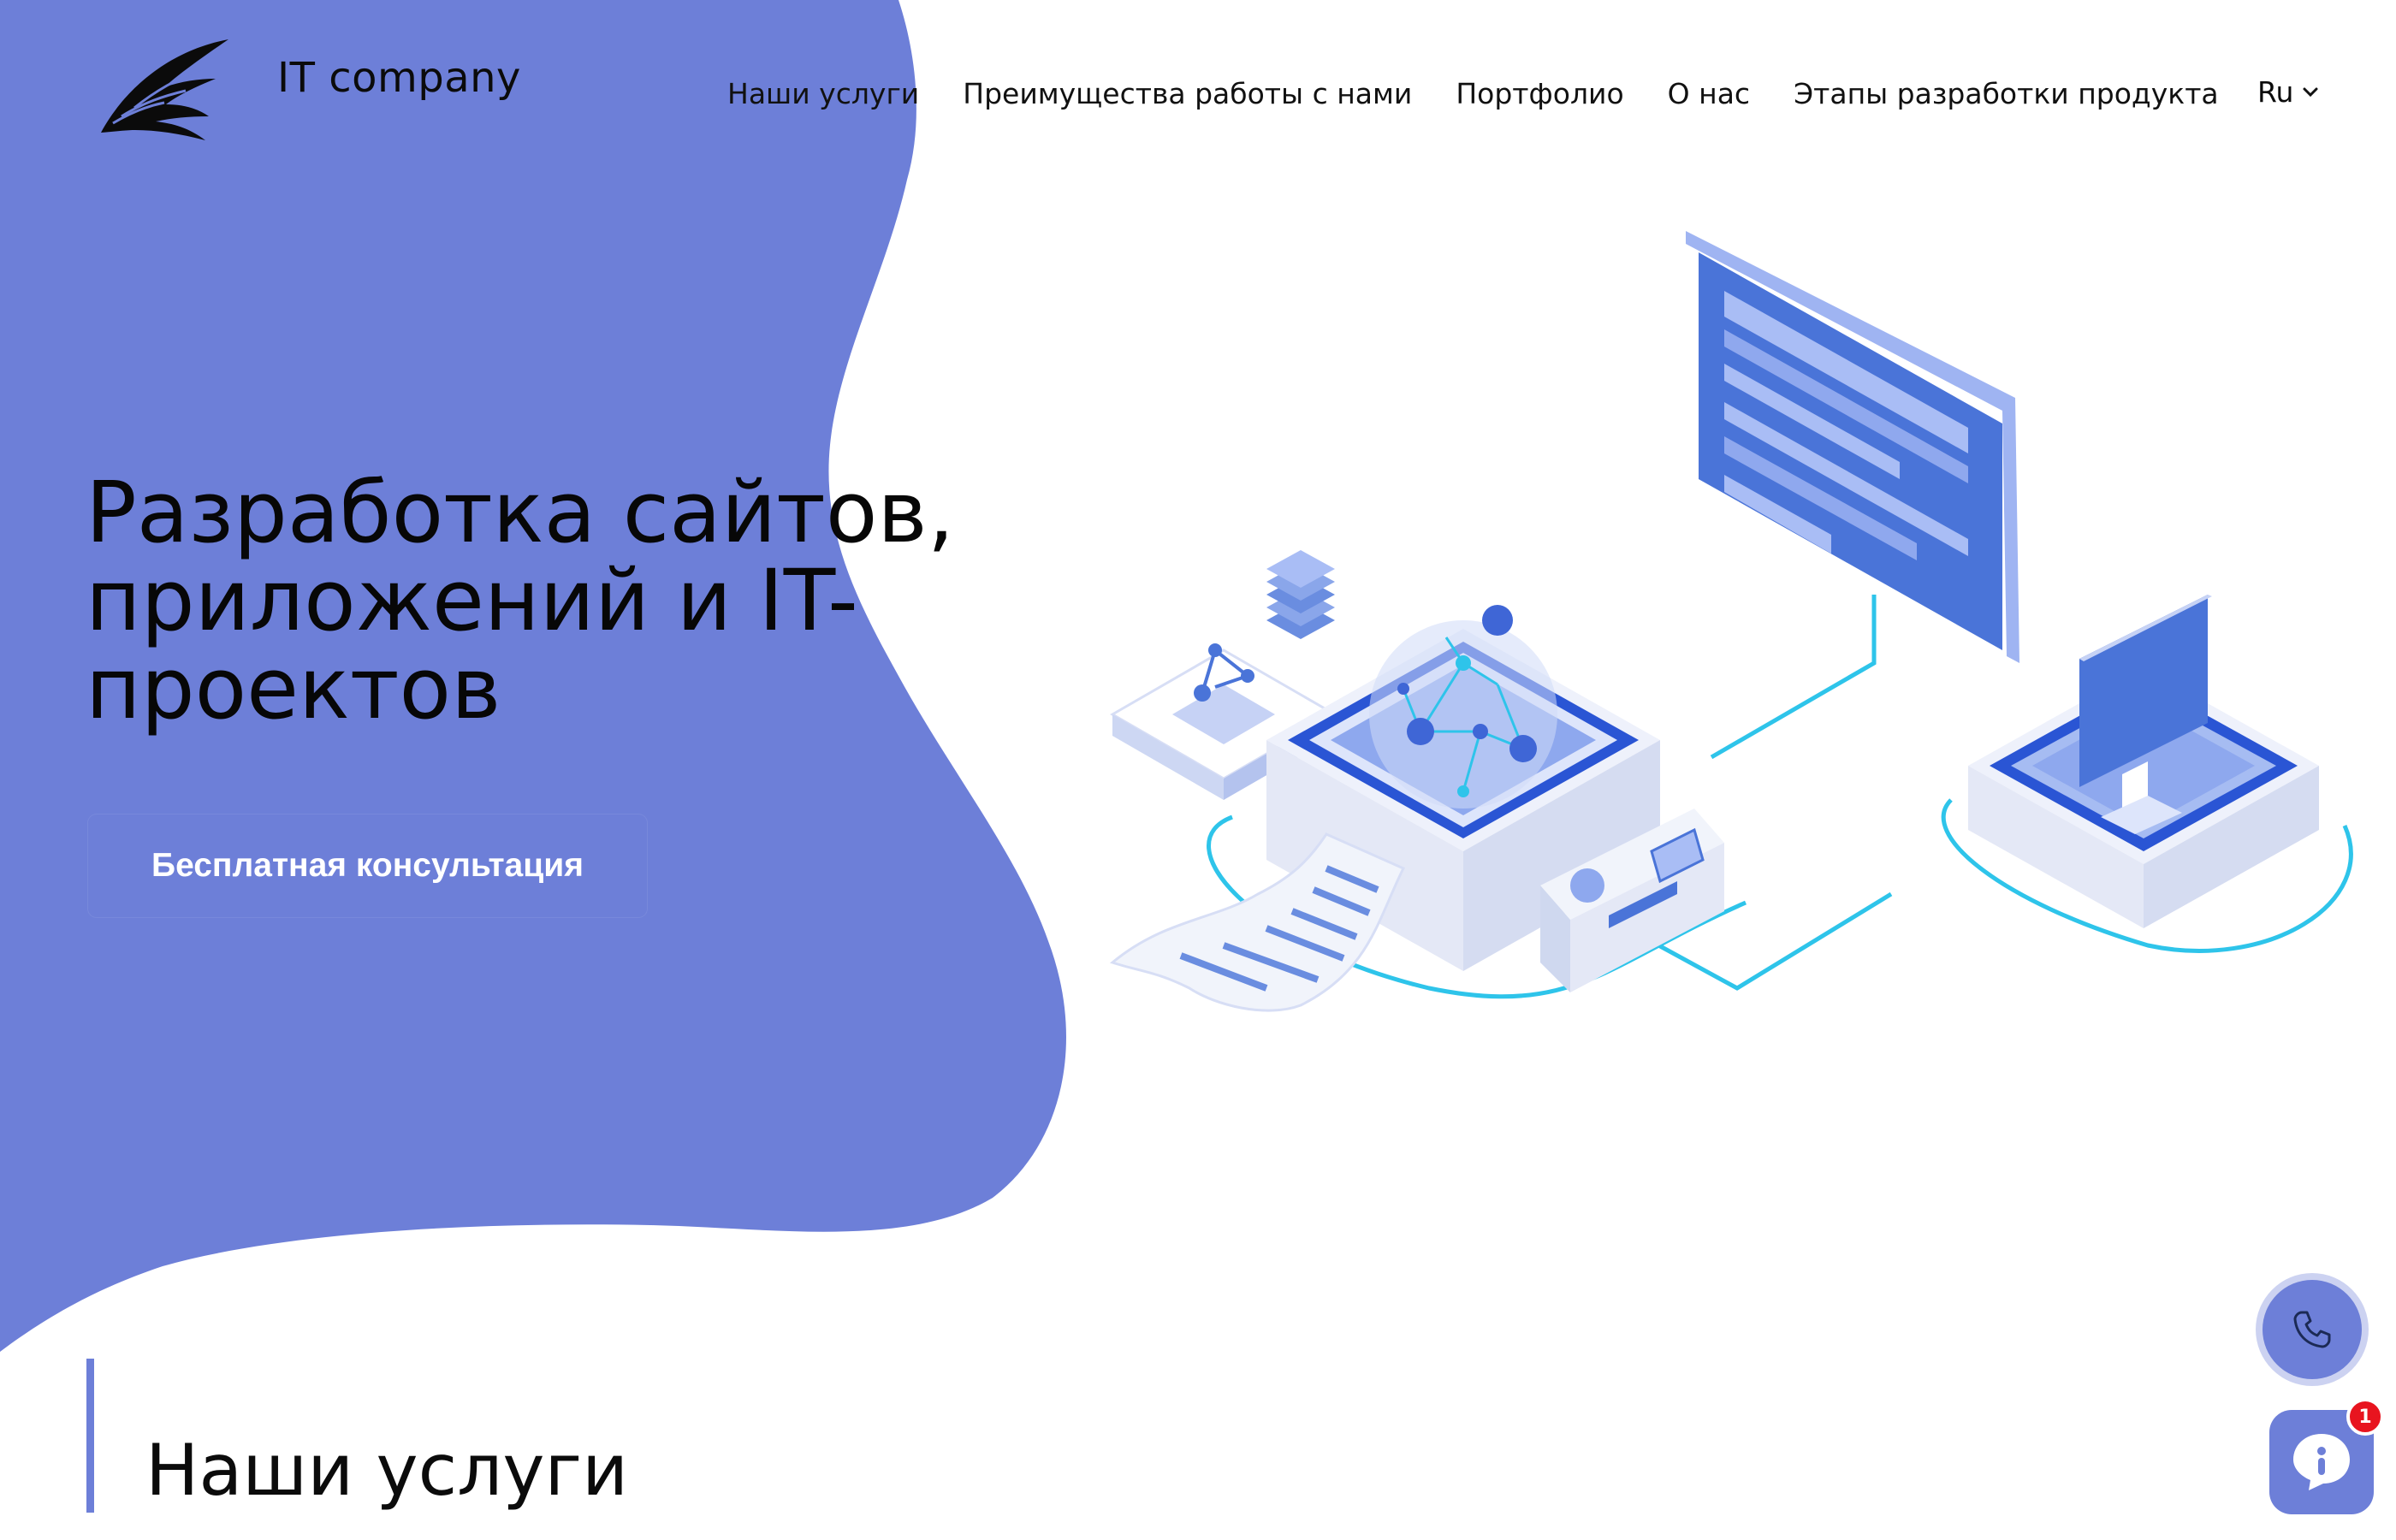 The height and width of the screenshot is (1540, 2396). Describe the element at coordinates (823, 93) in the screenshot. I see `nav-item-services: Наши услуги` at that location.